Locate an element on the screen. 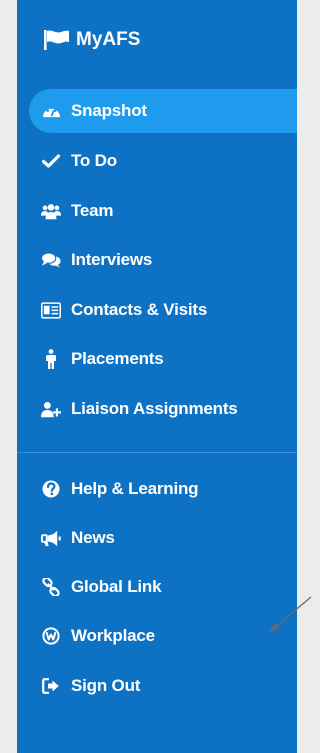 This screenshot has width=320, height=753. nav-item-global-link: Global Link is located at coordinates (163, 587).